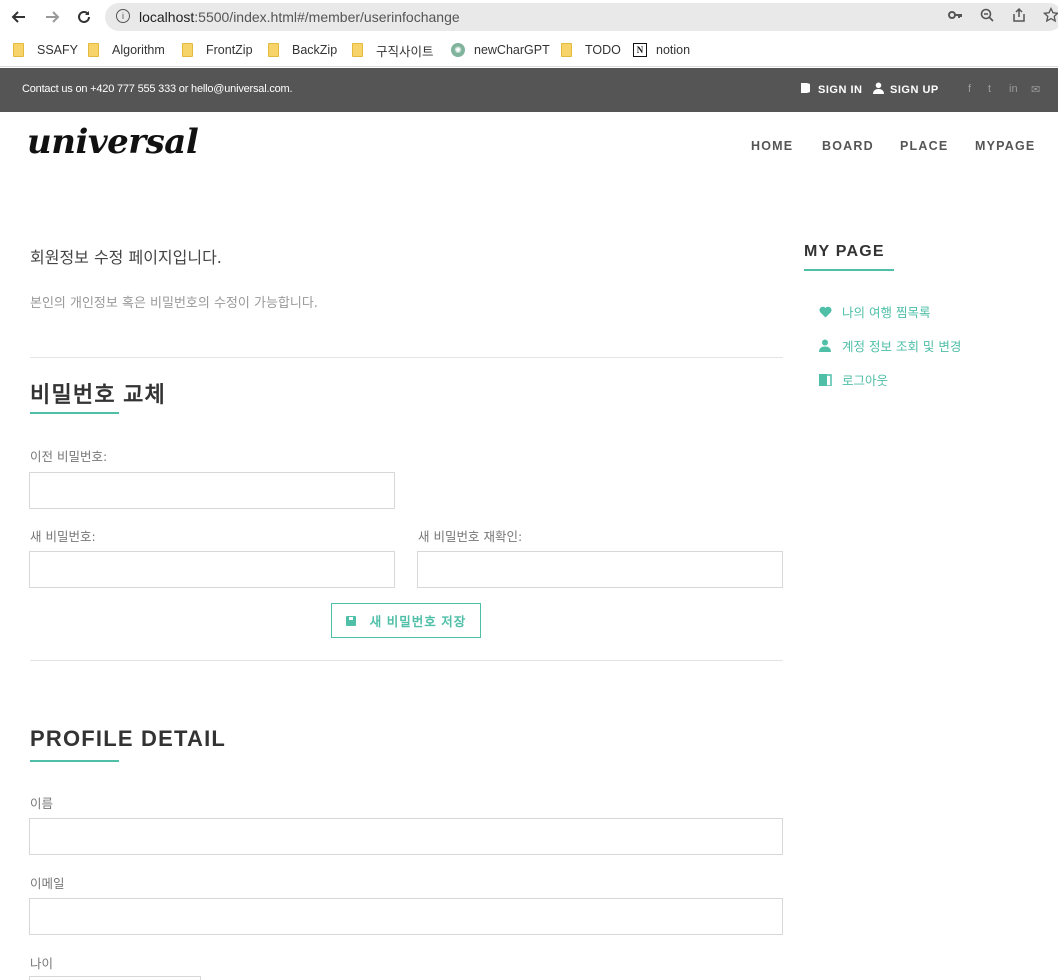  I want to click on sign-up-label: SIGN UP, so click(914, 89).